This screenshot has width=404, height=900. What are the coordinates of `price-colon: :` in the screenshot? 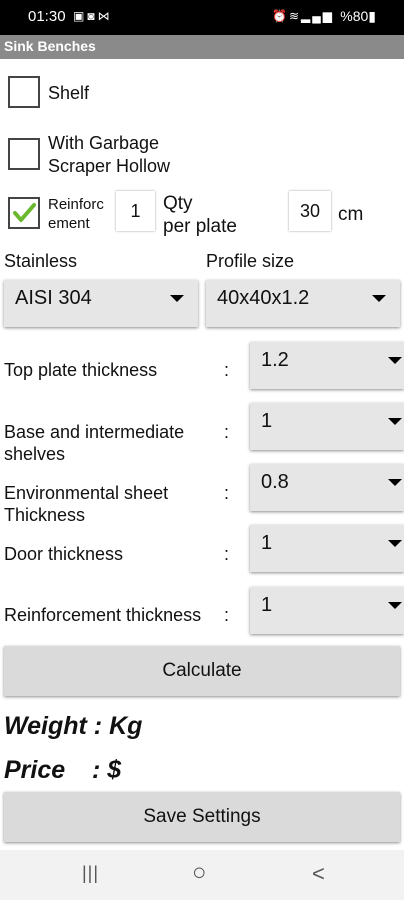 It's located at (96, 770).